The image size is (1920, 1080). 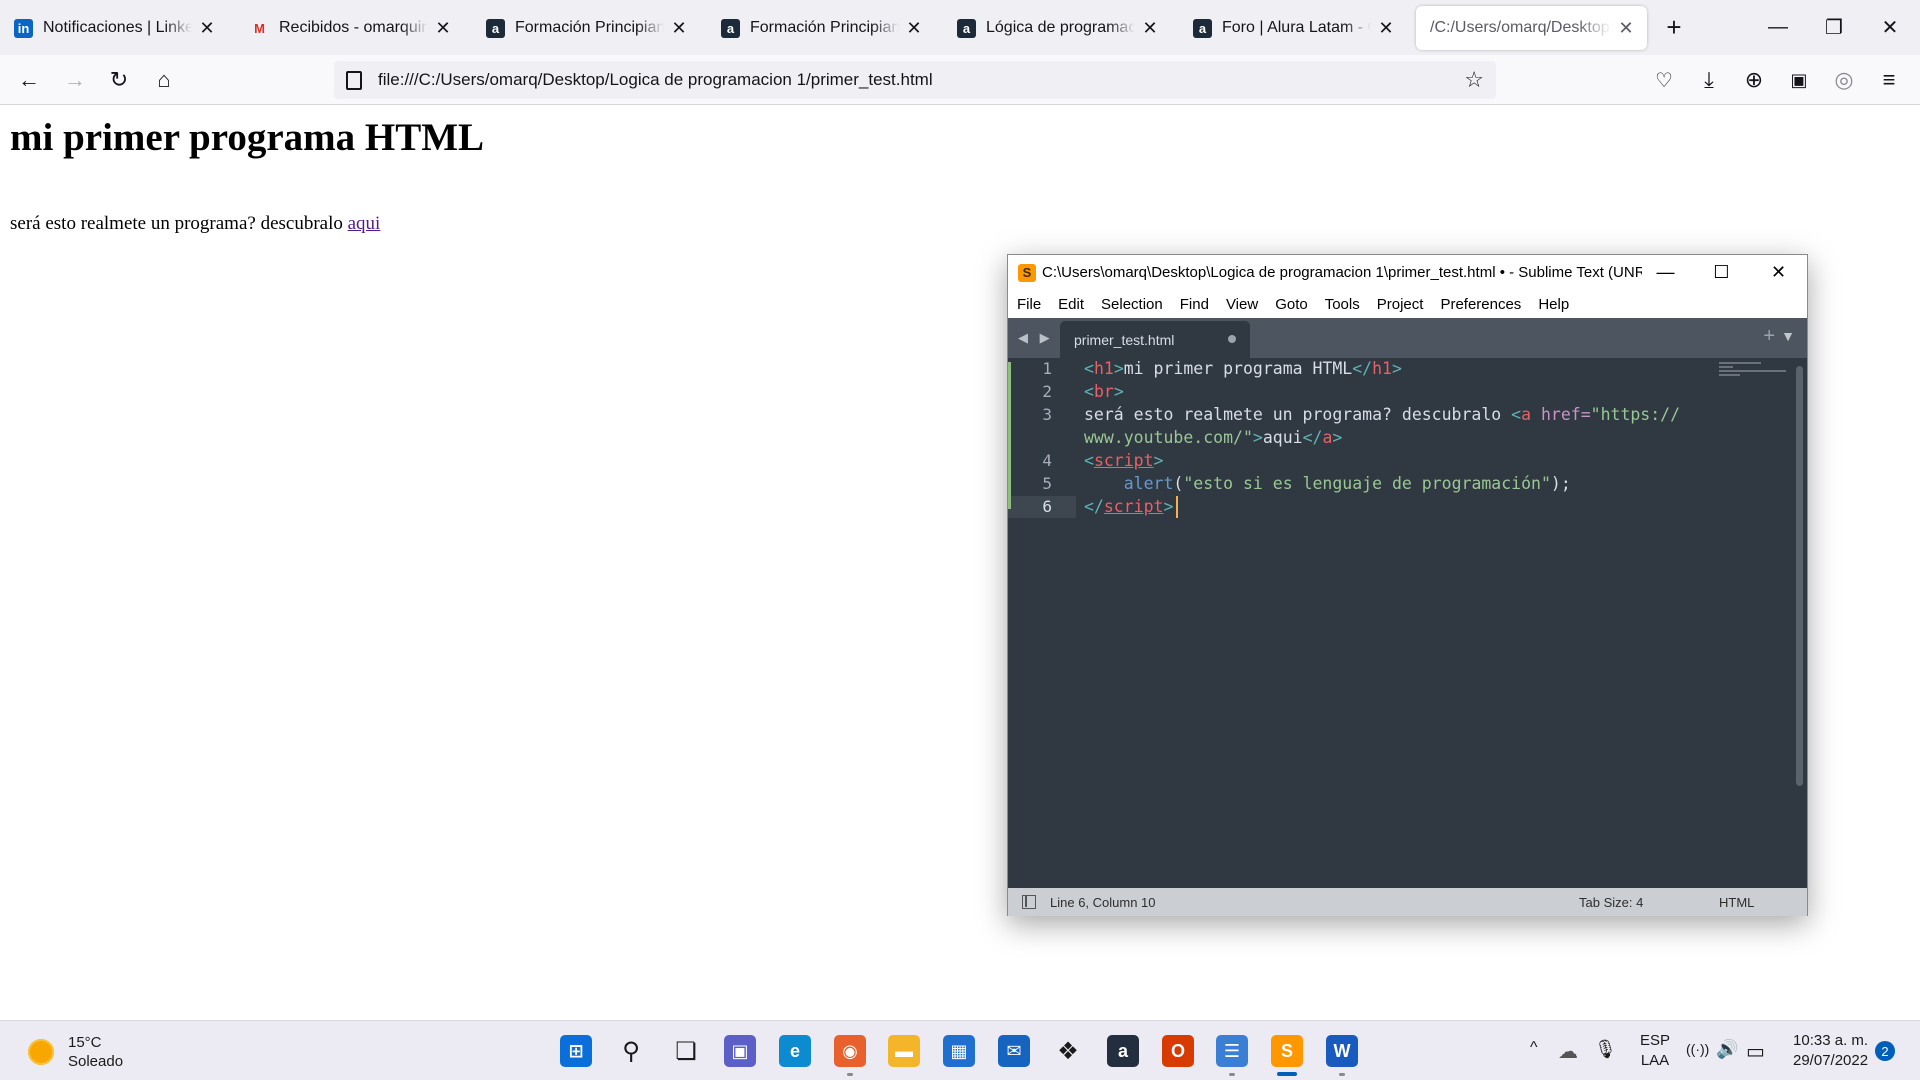 What do you see at coordinates (740, 1051) in the screenshot?
I see `teams-chat-icon: ▣` at bounding box center [740, 1051].